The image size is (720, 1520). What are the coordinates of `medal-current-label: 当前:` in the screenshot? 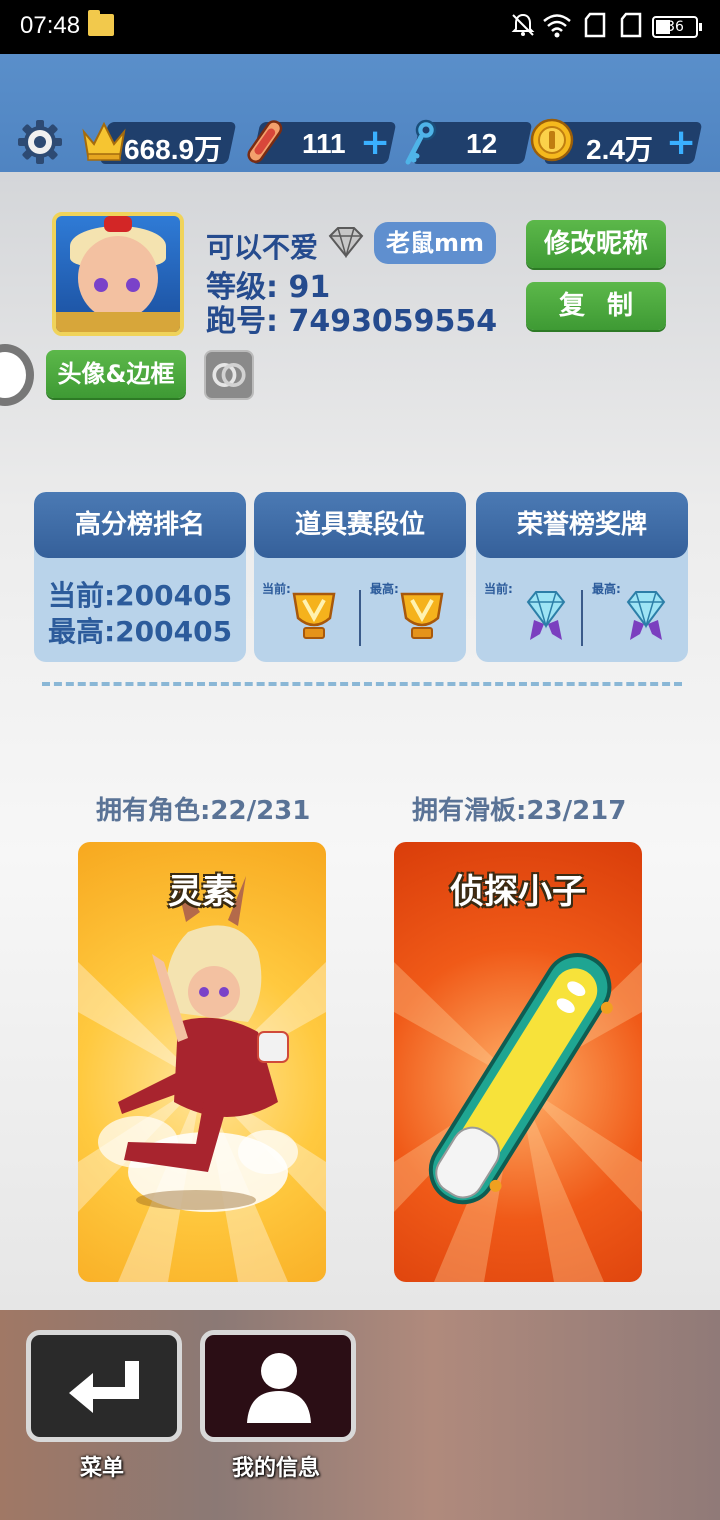 It's located at (498, 589).